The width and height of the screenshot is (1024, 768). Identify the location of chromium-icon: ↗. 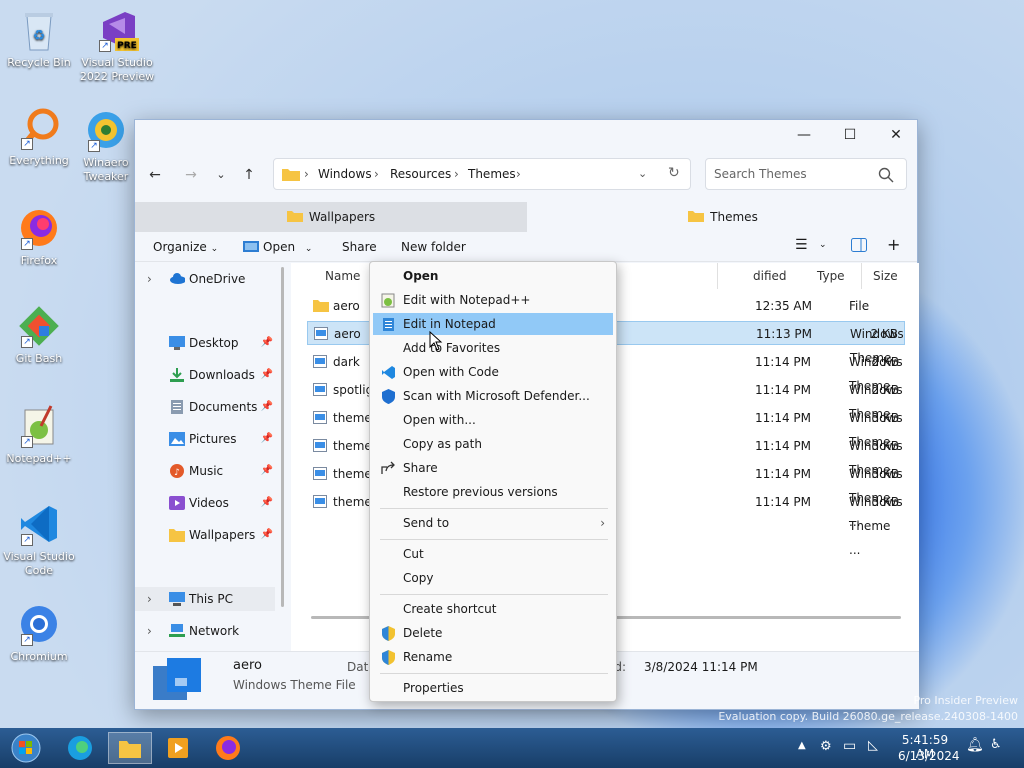
(39, 624).